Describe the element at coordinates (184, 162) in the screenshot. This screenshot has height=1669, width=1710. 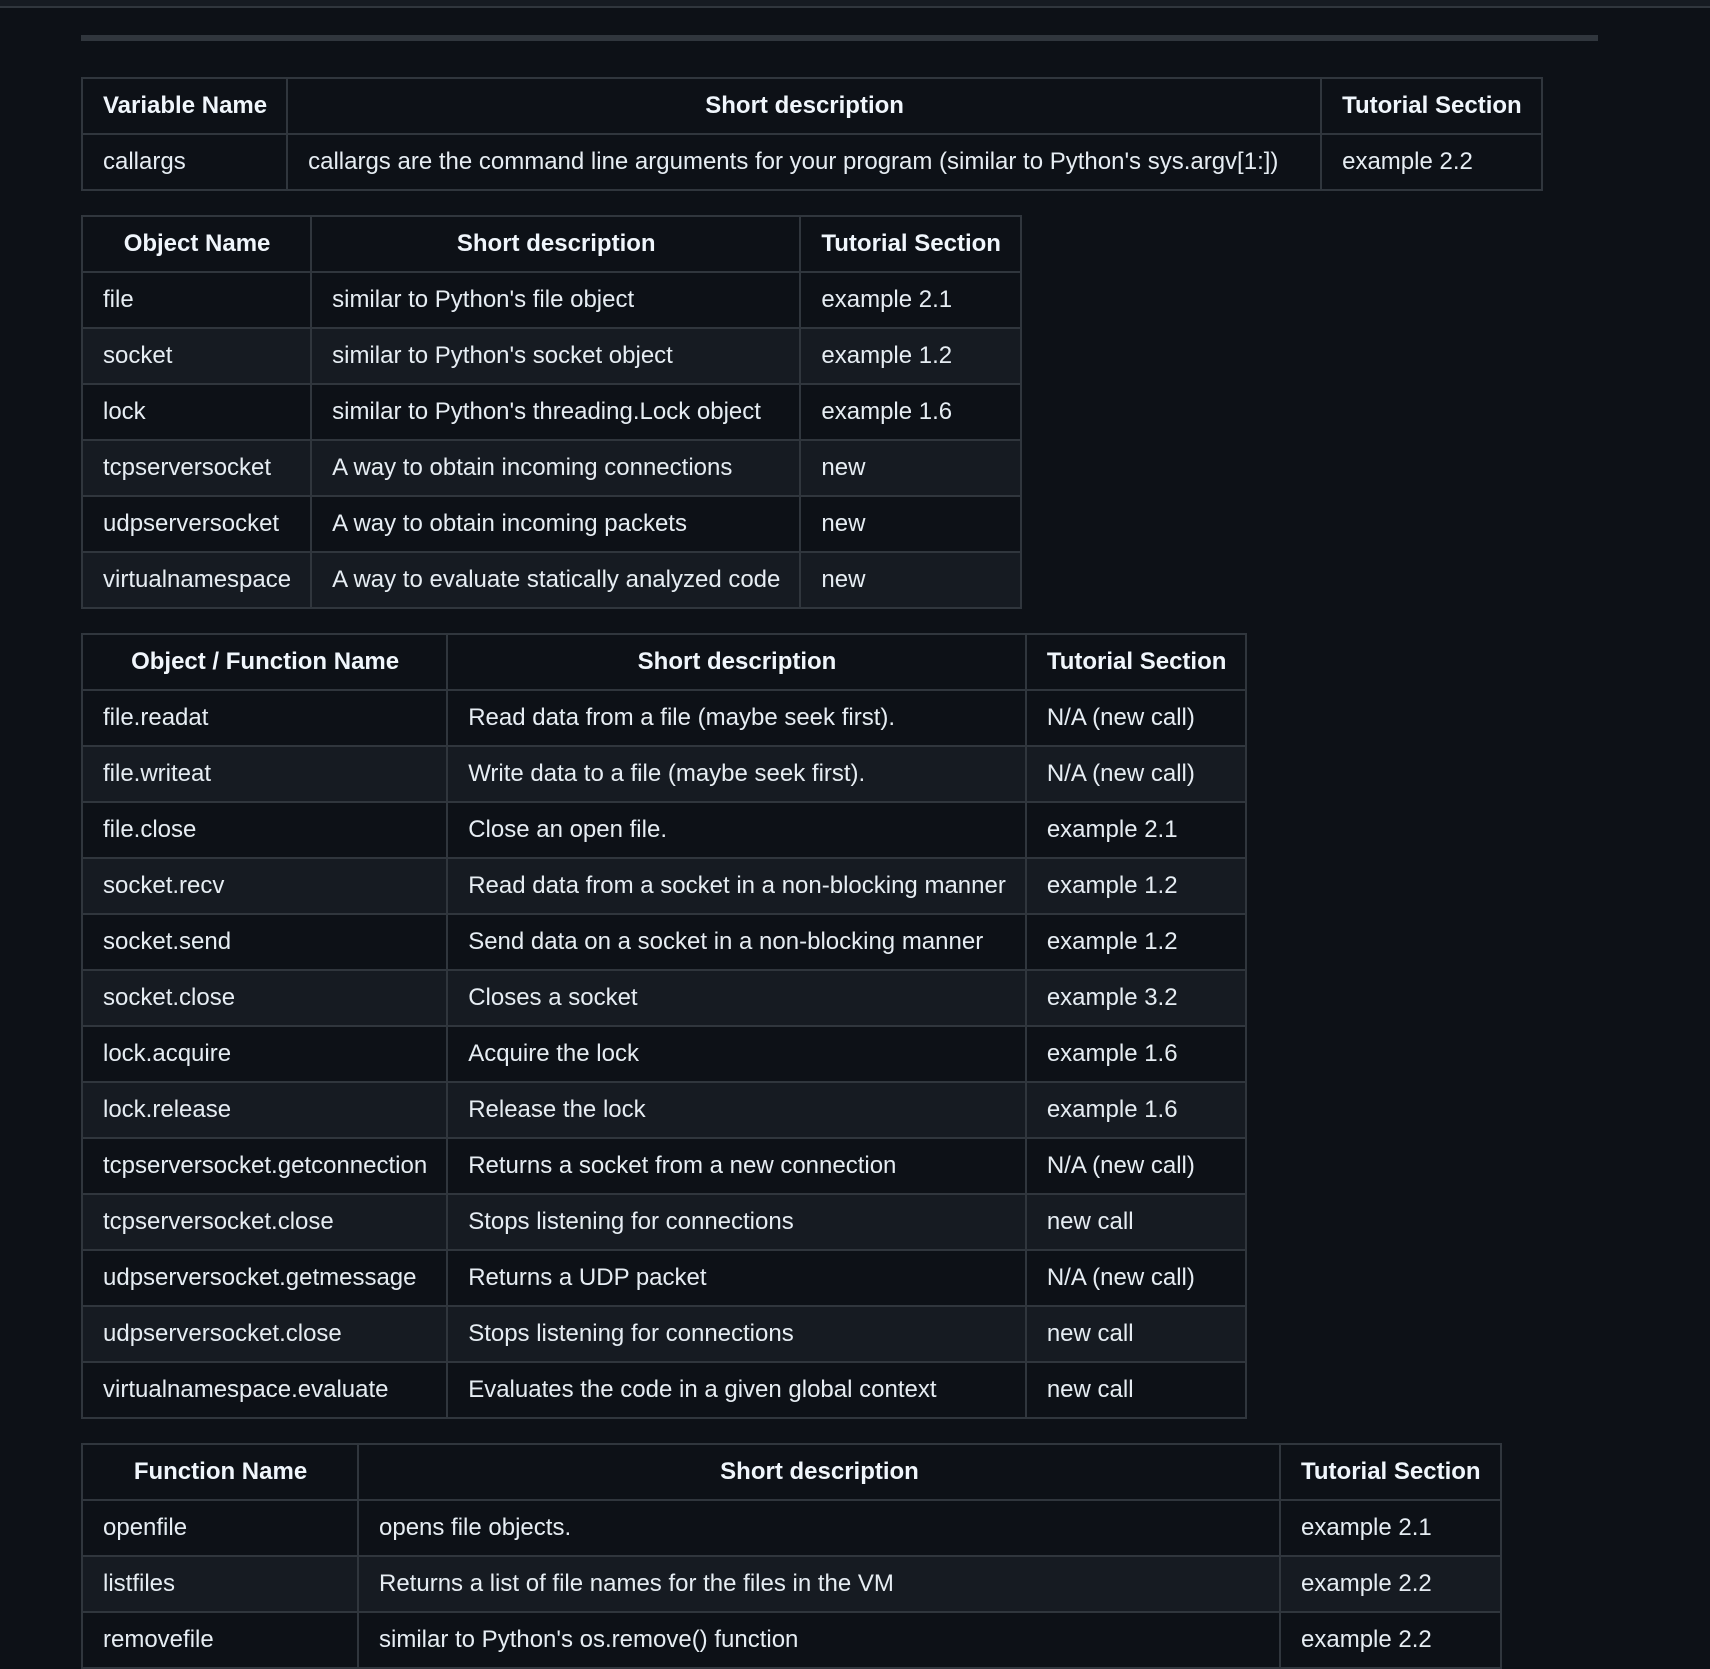
I see `cell-name: callargs` at that location.